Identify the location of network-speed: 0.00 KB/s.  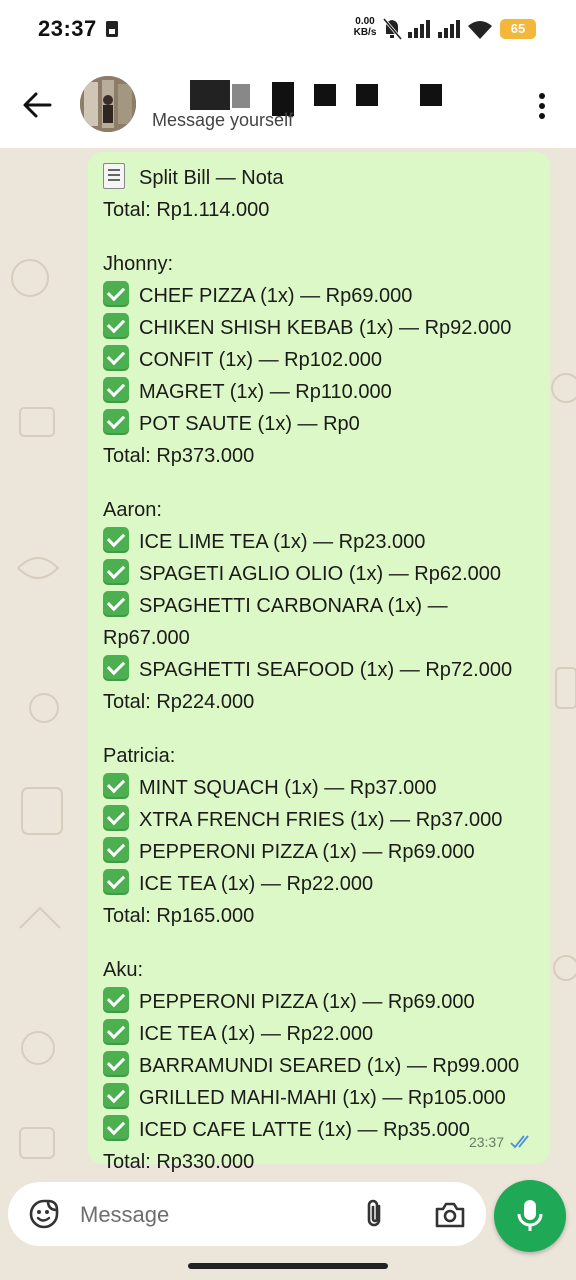
(365, 27).